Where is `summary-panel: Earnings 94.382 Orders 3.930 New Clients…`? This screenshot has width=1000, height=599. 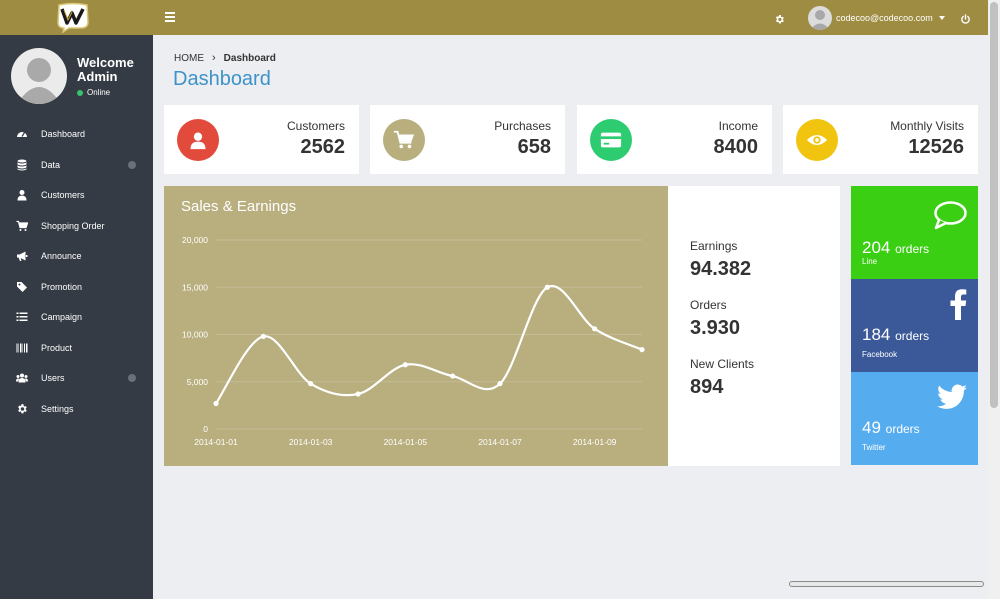 summary-panel: Earnings 94.382 Orders 3.930 New Clients… is located at coordinates (754, 326).